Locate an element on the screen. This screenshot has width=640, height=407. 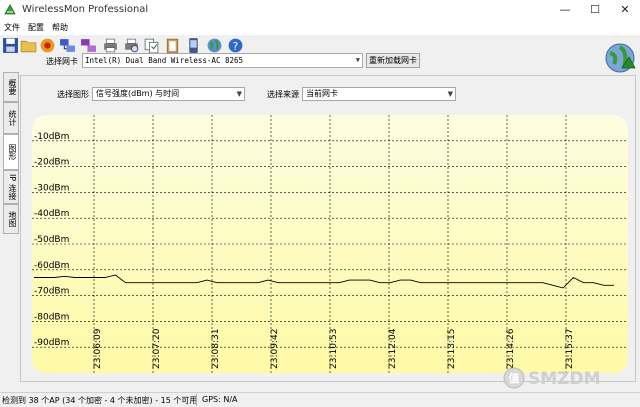
minimize-button: — is located at coordinates (565, 10).